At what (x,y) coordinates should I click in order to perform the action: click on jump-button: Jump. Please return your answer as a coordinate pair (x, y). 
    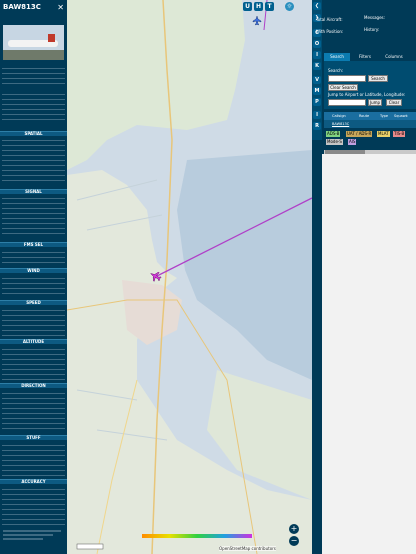
    Looking at the image, I should click on (375, 102).